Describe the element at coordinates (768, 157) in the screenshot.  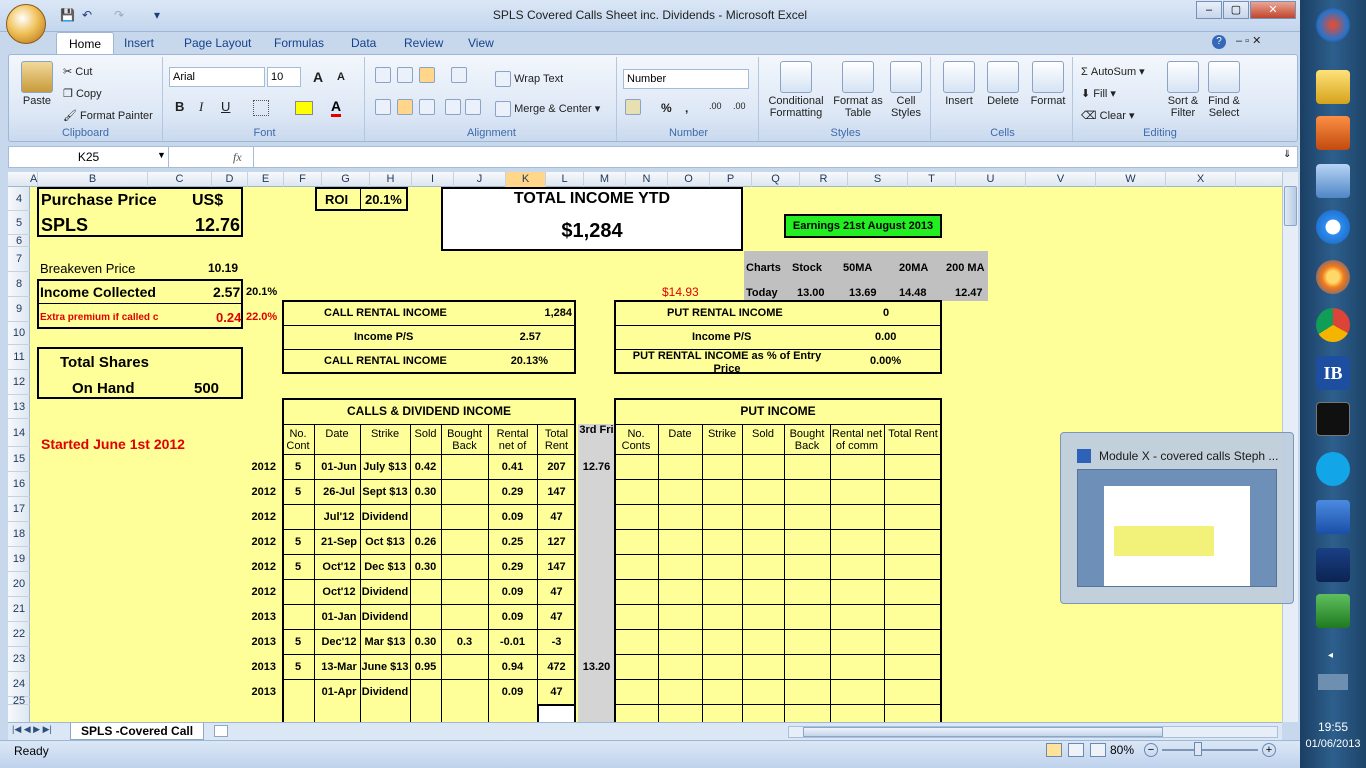
I see `formula-input` at that location.